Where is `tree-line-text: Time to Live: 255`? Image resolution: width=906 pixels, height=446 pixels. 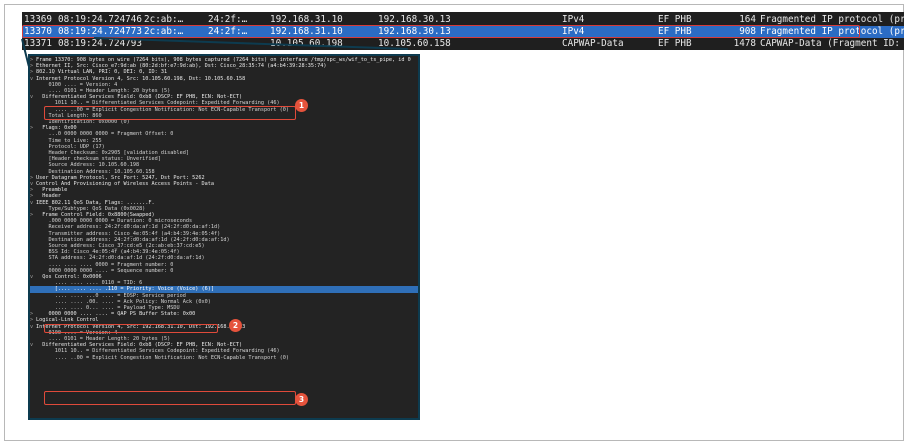
tree-line-text: Time to Live: 255 is located at coordinates (69, 140).